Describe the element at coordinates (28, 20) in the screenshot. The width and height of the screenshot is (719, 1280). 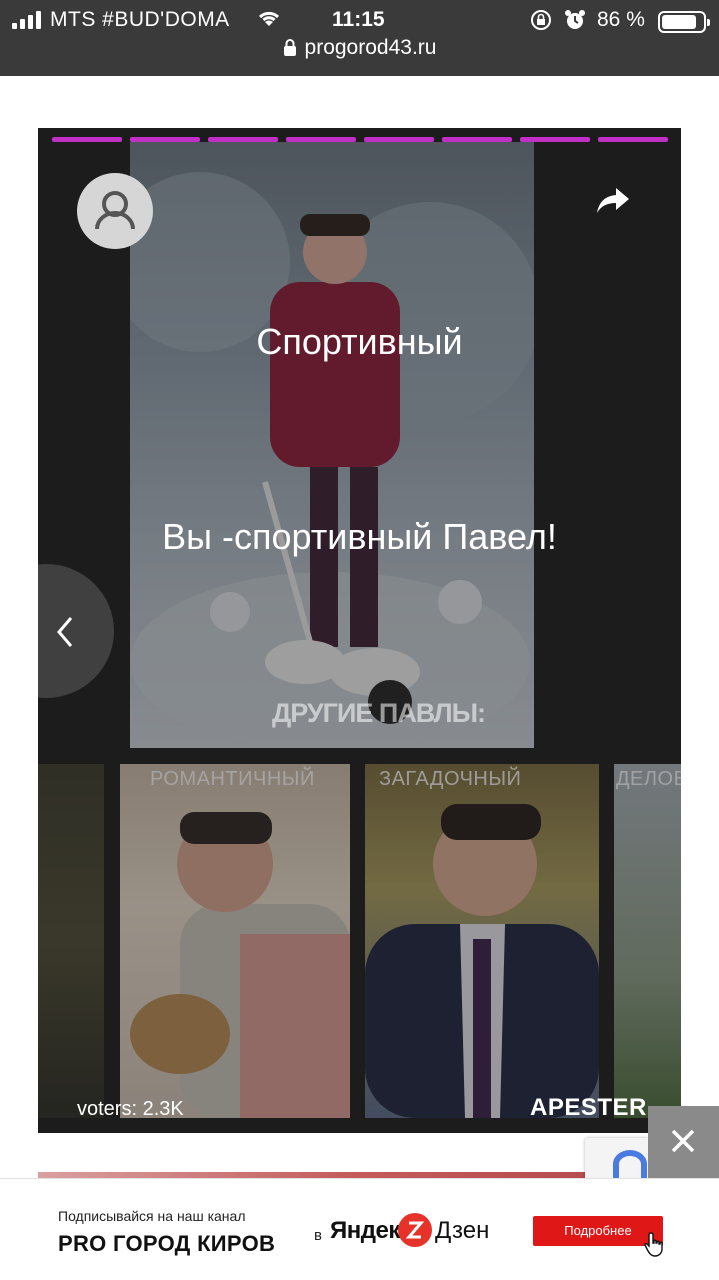
I see `cell-signal-icon` at that location.